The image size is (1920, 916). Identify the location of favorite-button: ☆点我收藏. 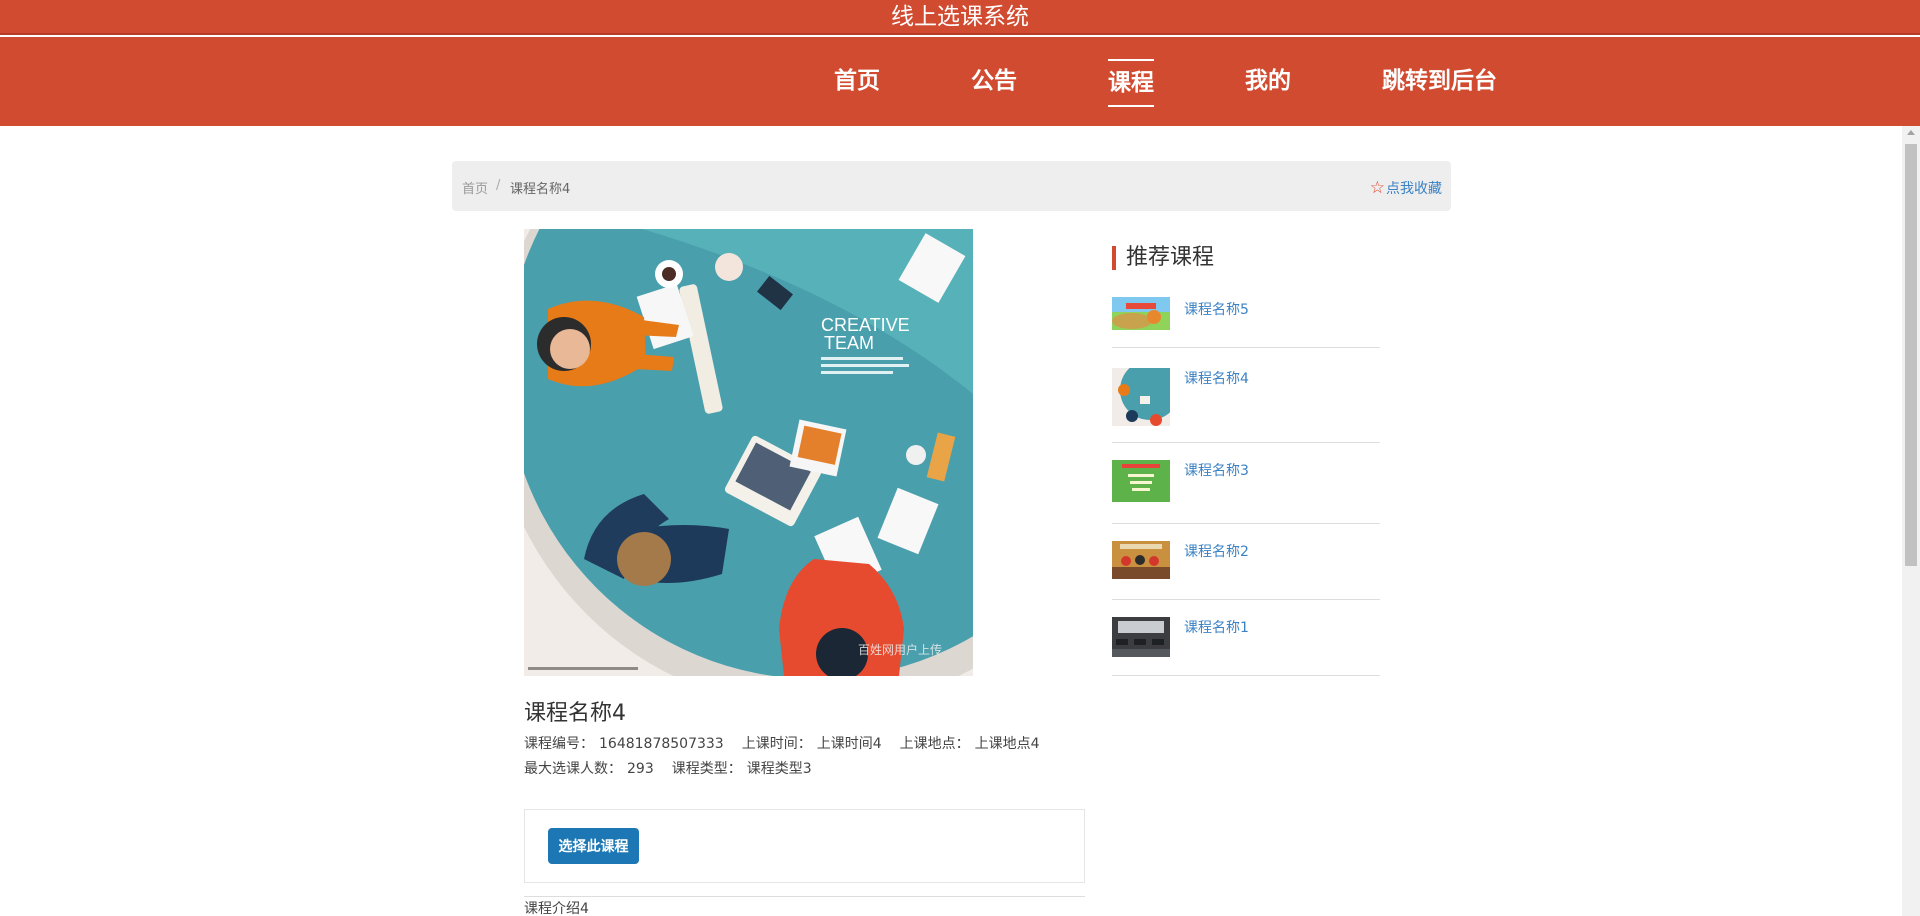
(1406, 188).